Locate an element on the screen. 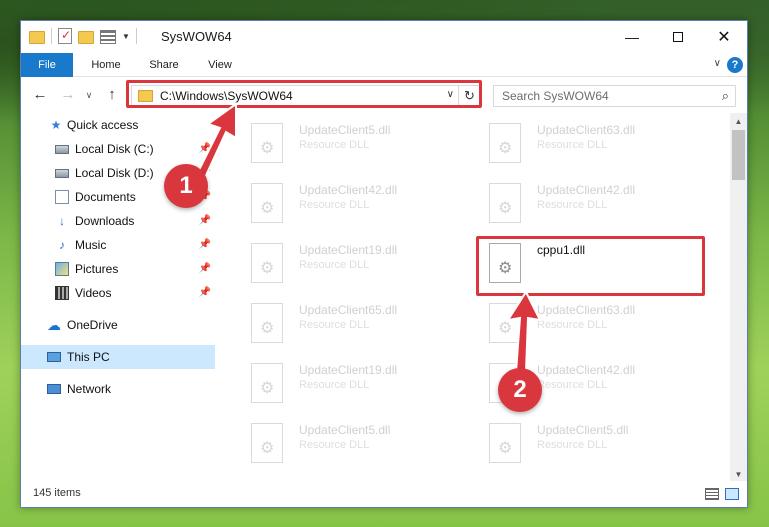  back-button: ← is located at coordinates (40, 95).